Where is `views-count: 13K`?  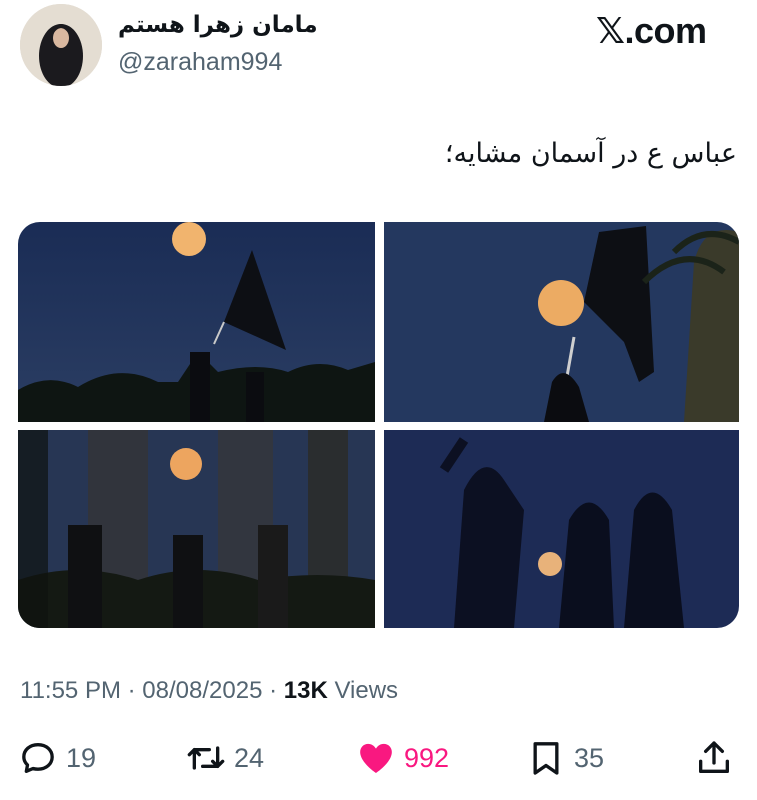 views-count: 13K is located at coordinates (305, 690).